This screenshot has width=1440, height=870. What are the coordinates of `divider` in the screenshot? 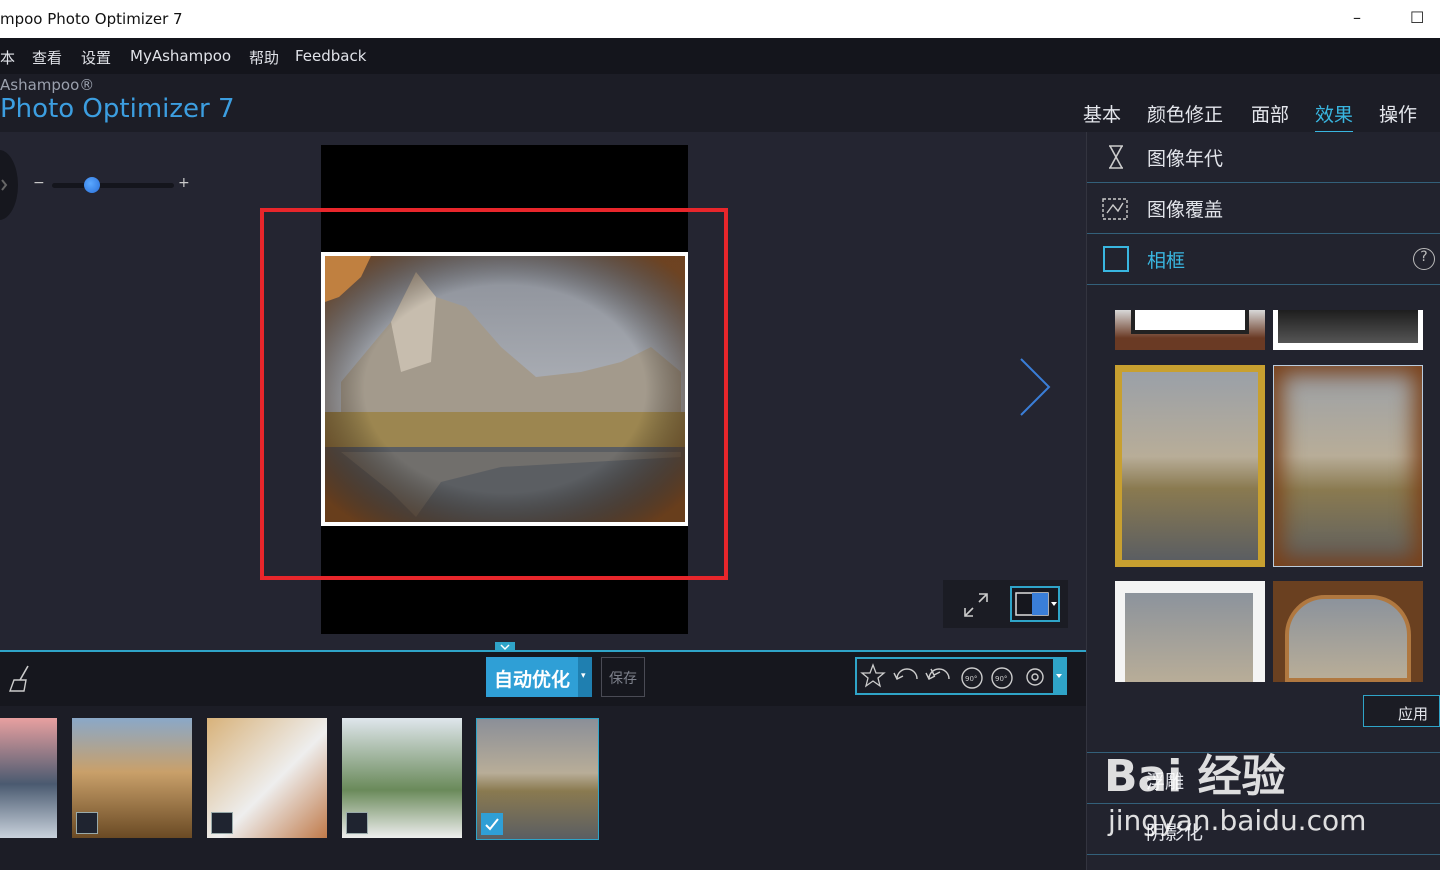 It's located at (1263, 854).